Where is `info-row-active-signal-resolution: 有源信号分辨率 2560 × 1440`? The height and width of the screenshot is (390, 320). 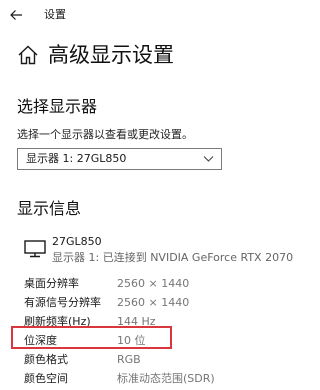 info-row-active-signal-resolution: 有源信号分辨率 2560 × 1440 is located at coordinates (161, 304).